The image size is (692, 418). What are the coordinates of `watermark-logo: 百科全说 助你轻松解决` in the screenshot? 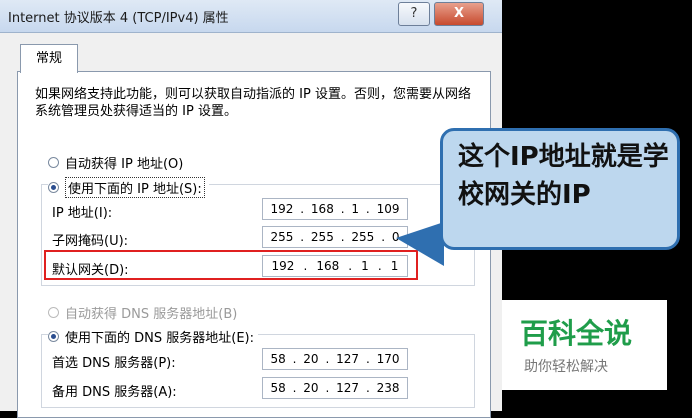 It's located at (584, 345).